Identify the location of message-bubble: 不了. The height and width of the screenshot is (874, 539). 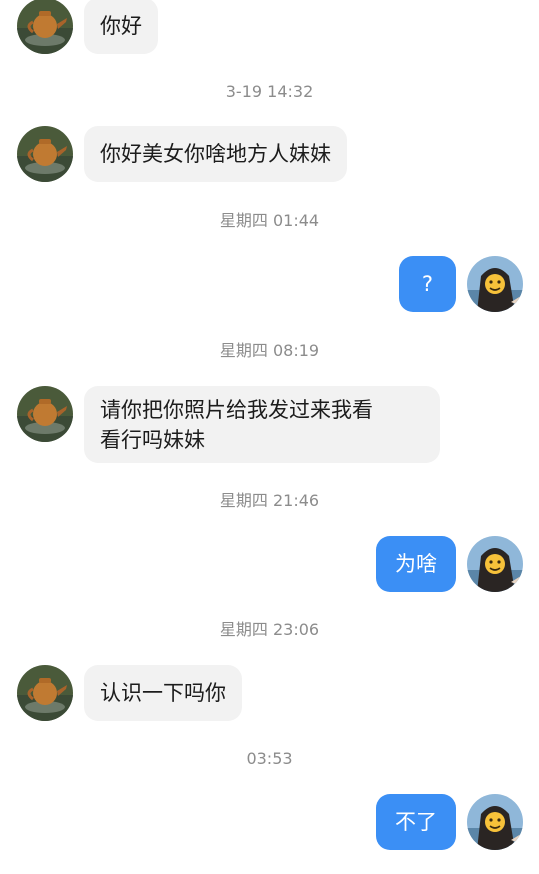
(416, 822).